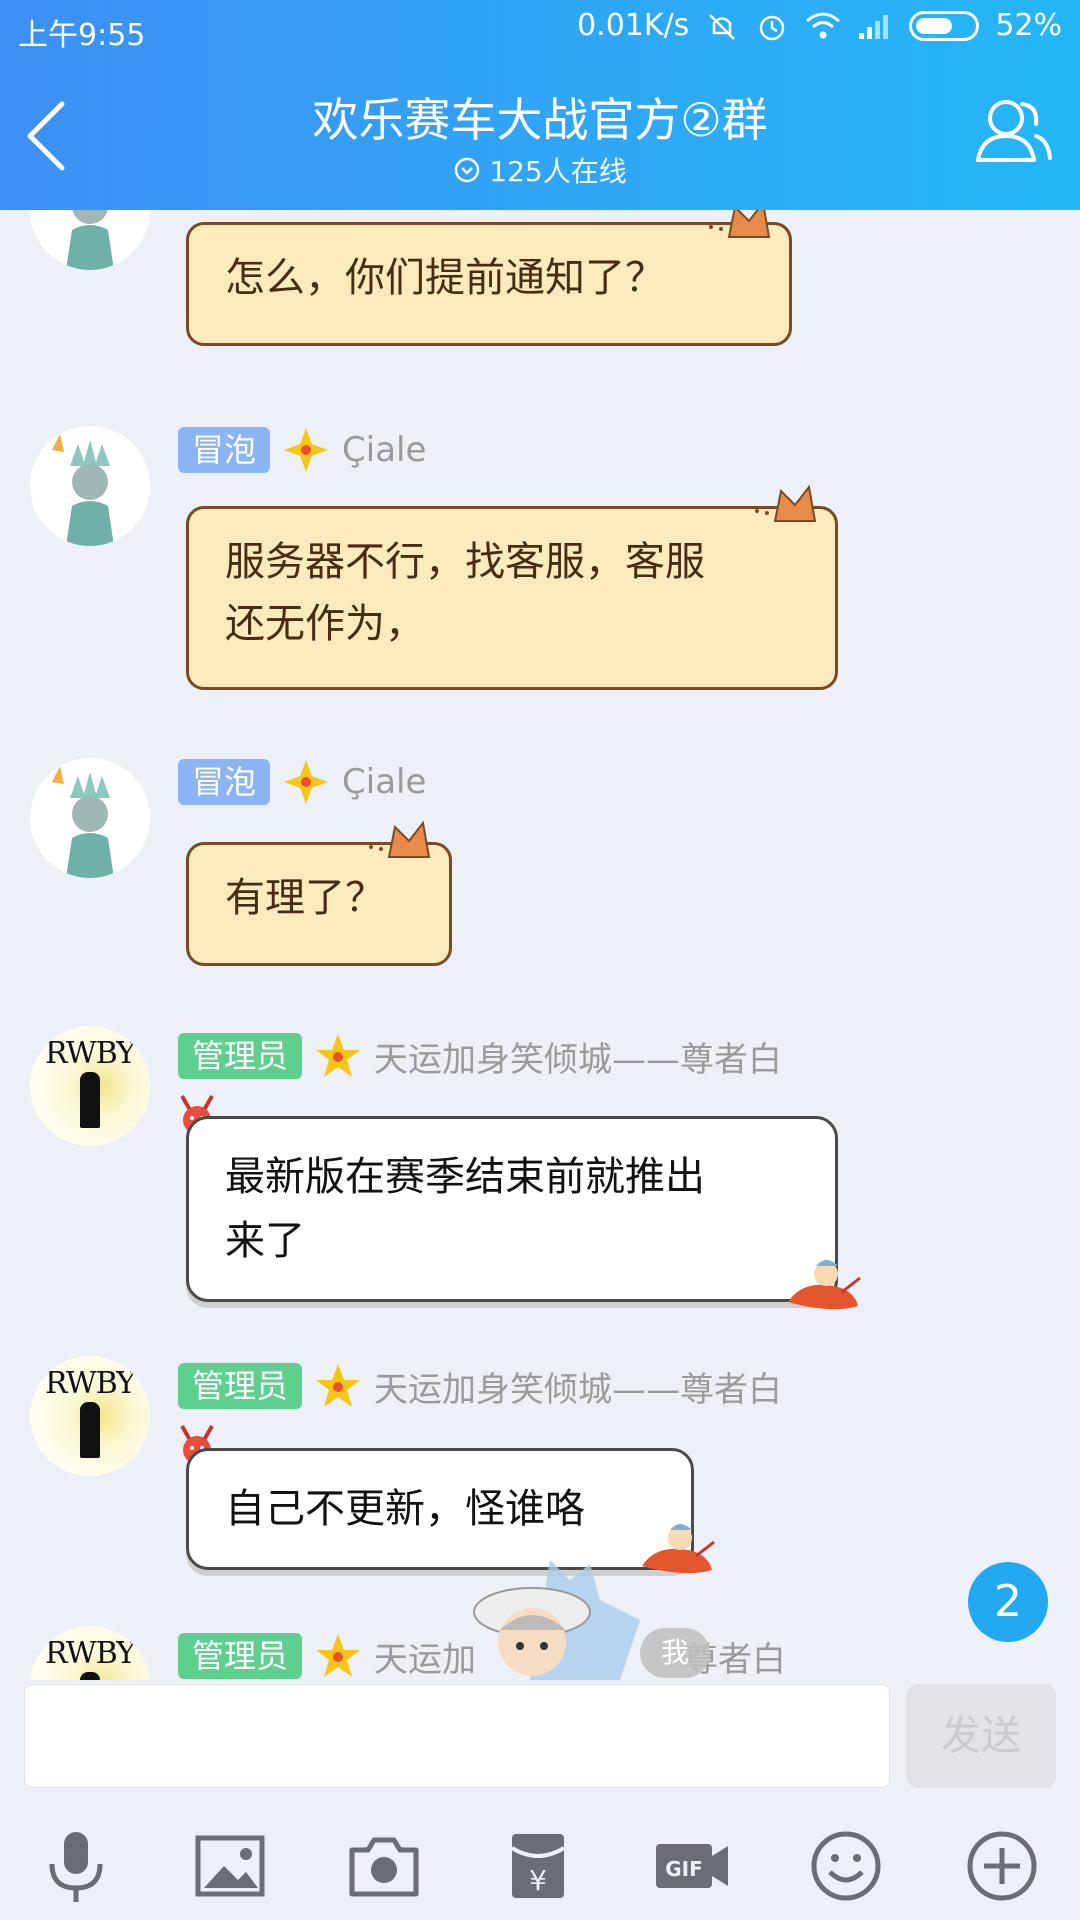  What do you see at coordinates (981, 1736) in the screenshot?
I see `send-button: 发送` at bounding box center [981, 1736].